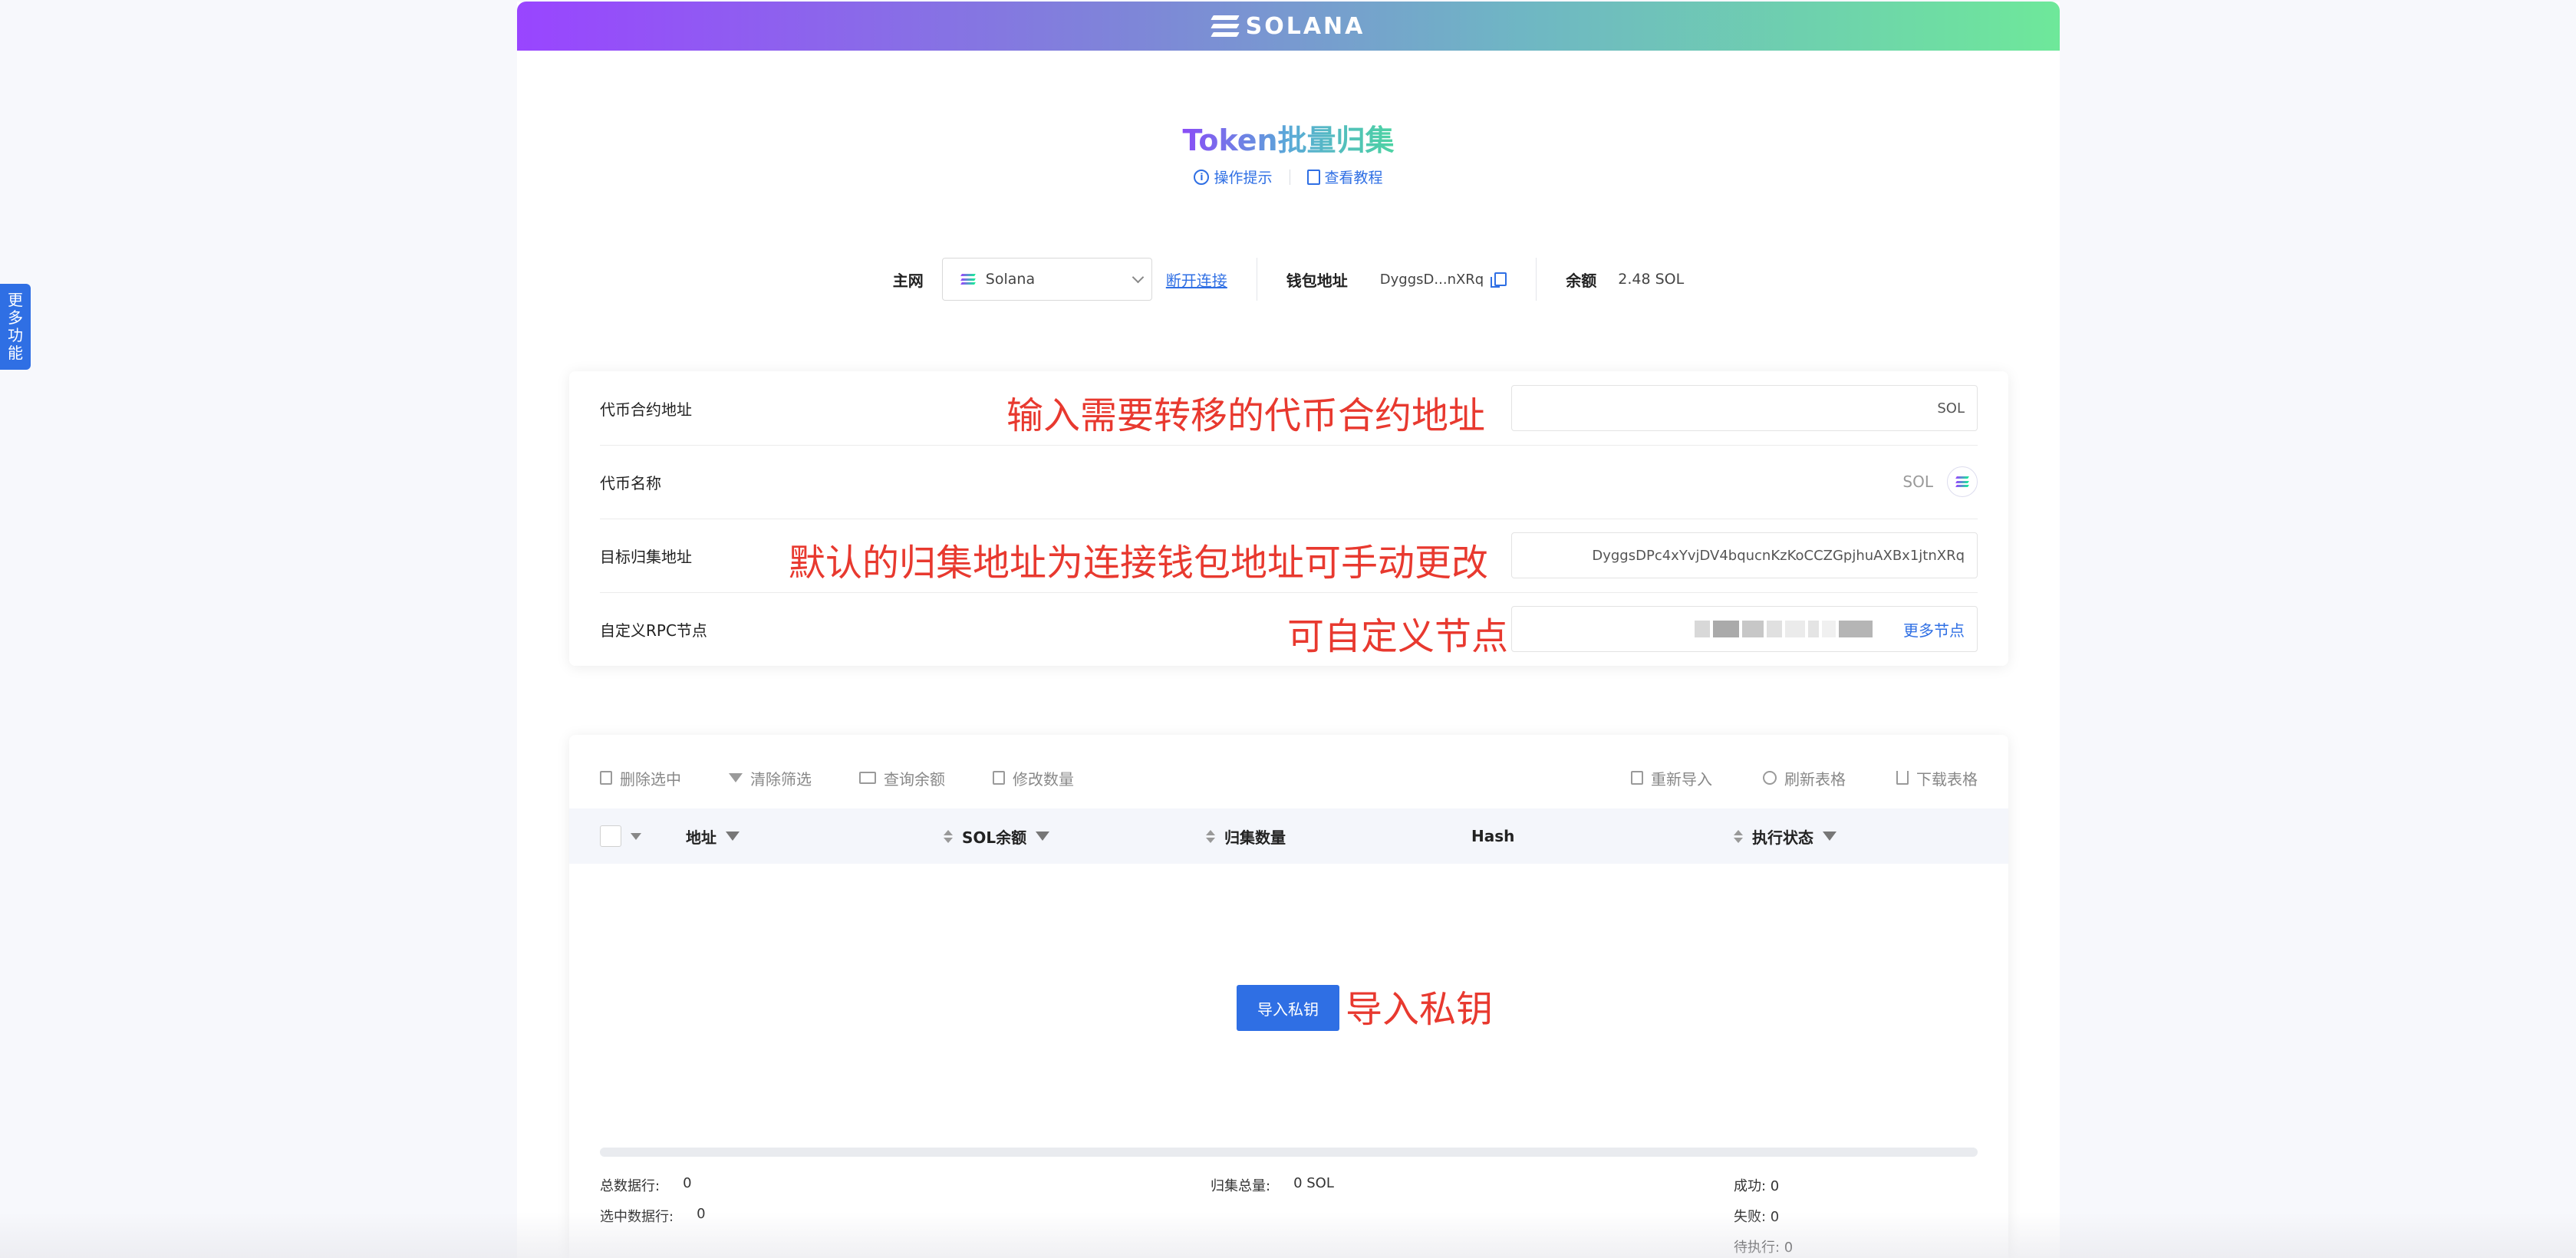 This screenshot has height=1258, width=2576. I want to click on network-label: 主网, so click(908, 280).